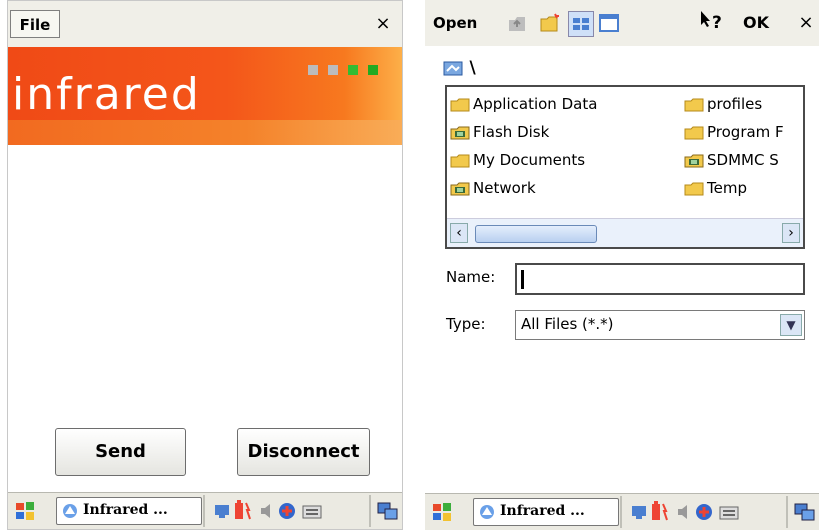 Image resolution: width=819 pixels, height=530 pixels. I want to click on disconnect-button: Disconnect, so click(303, 452).